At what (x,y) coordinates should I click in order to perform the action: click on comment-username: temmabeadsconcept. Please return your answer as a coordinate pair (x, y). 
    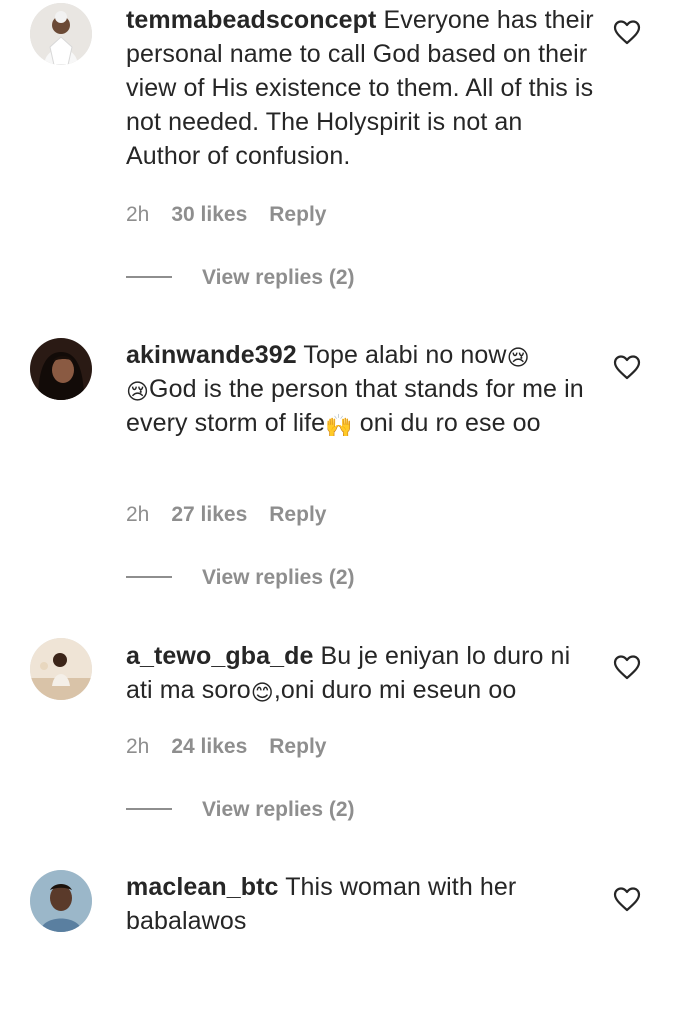
    Looking at the image, I should click on (251, 20).